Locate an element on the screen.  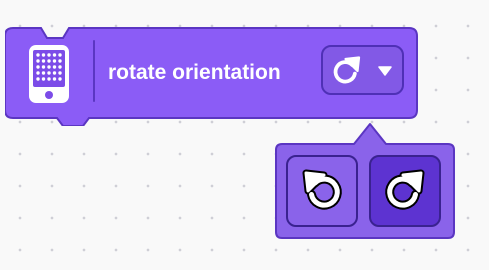
block-divider is located at coordinates (94, 71).